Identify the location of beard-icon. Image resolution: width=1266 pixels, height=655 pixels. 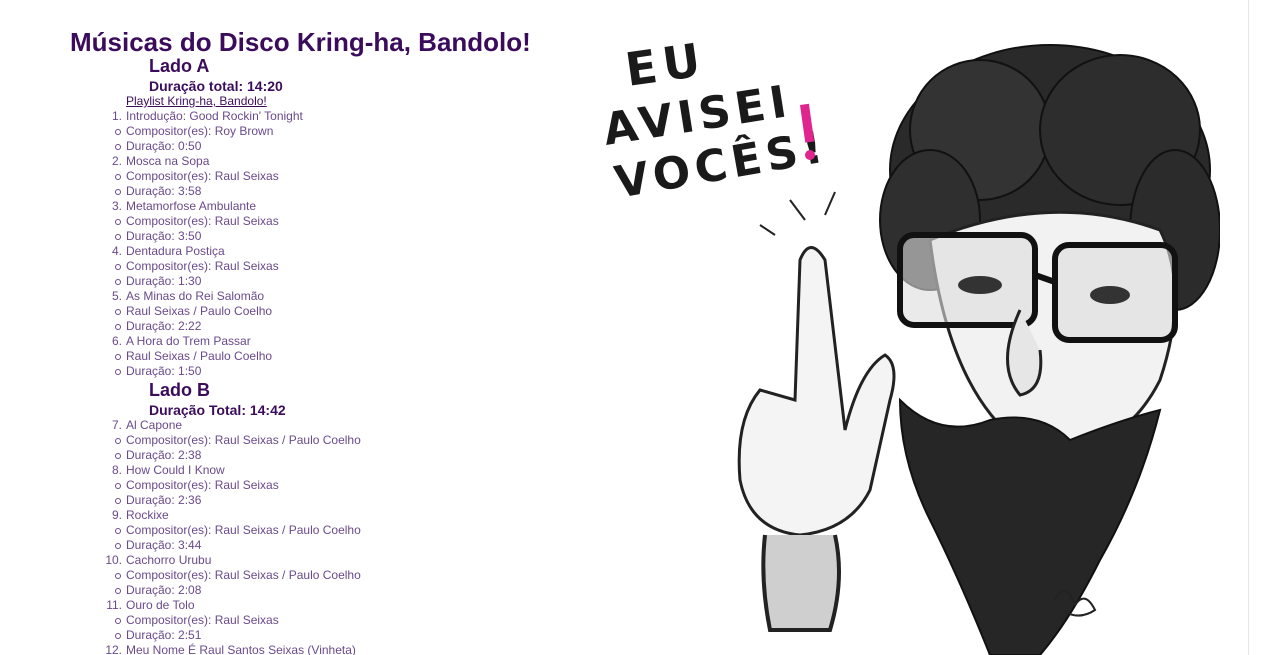
(1030, 526).